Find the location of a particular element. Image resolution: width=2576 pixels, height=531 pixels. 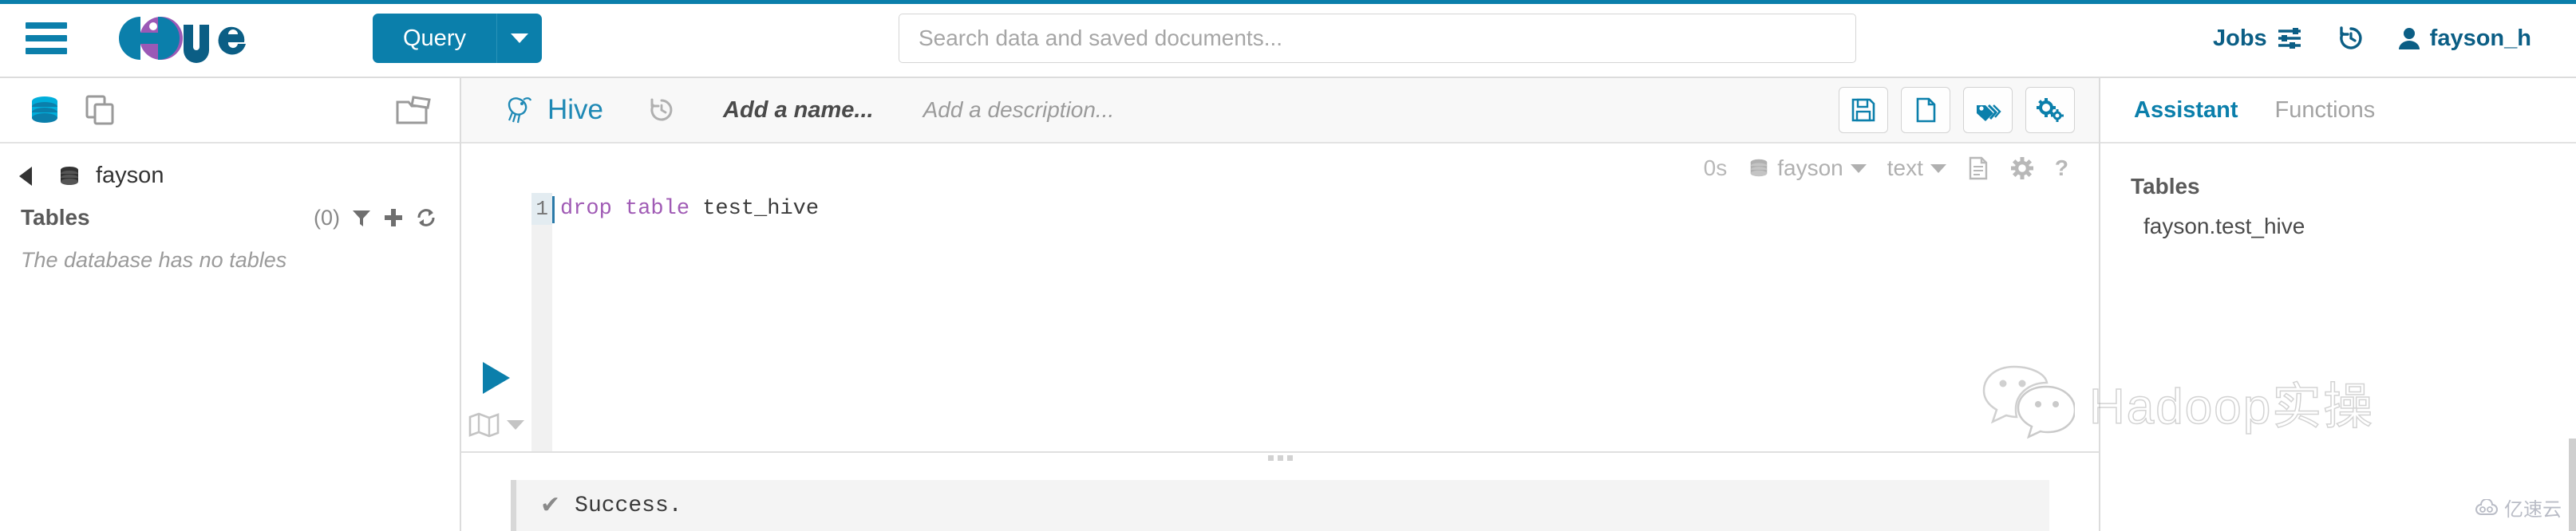

text-cursor is located at coordinates (553, 209).